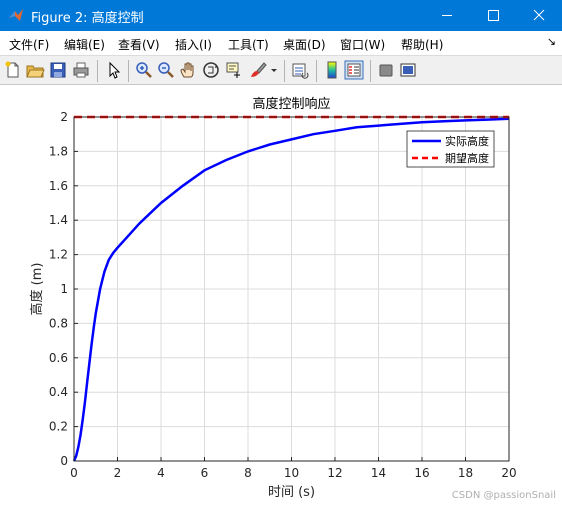 The width and height of the screenshot is (562, 507). I want to click on new-figure-icon, so click(13, 70).